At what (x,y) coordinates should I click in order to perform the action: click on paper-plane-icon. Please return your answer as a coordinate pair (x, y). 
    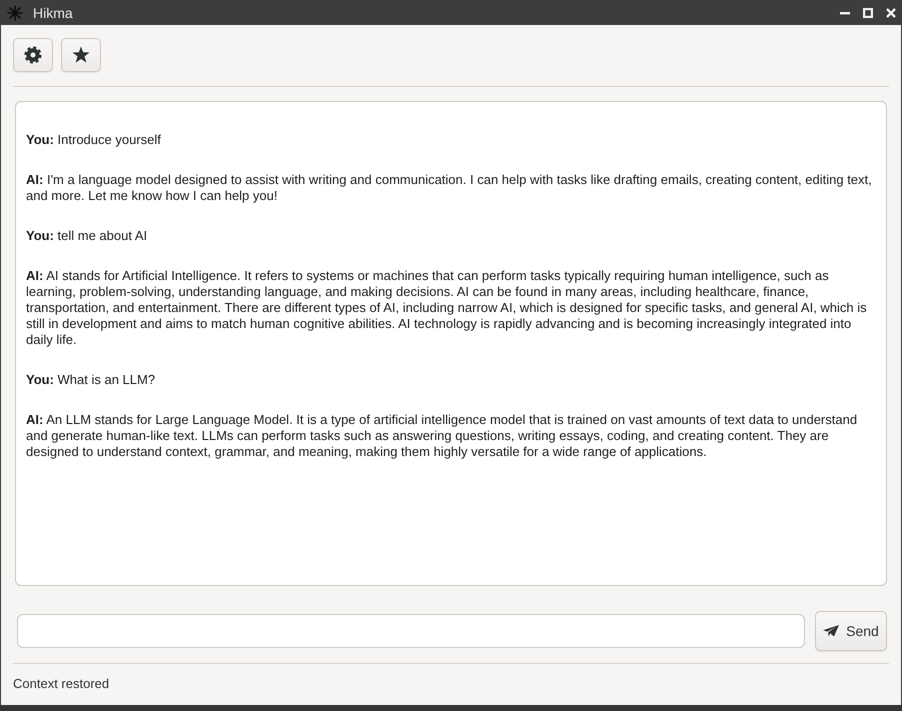
    Looking at the image, I should click on (831, 631).